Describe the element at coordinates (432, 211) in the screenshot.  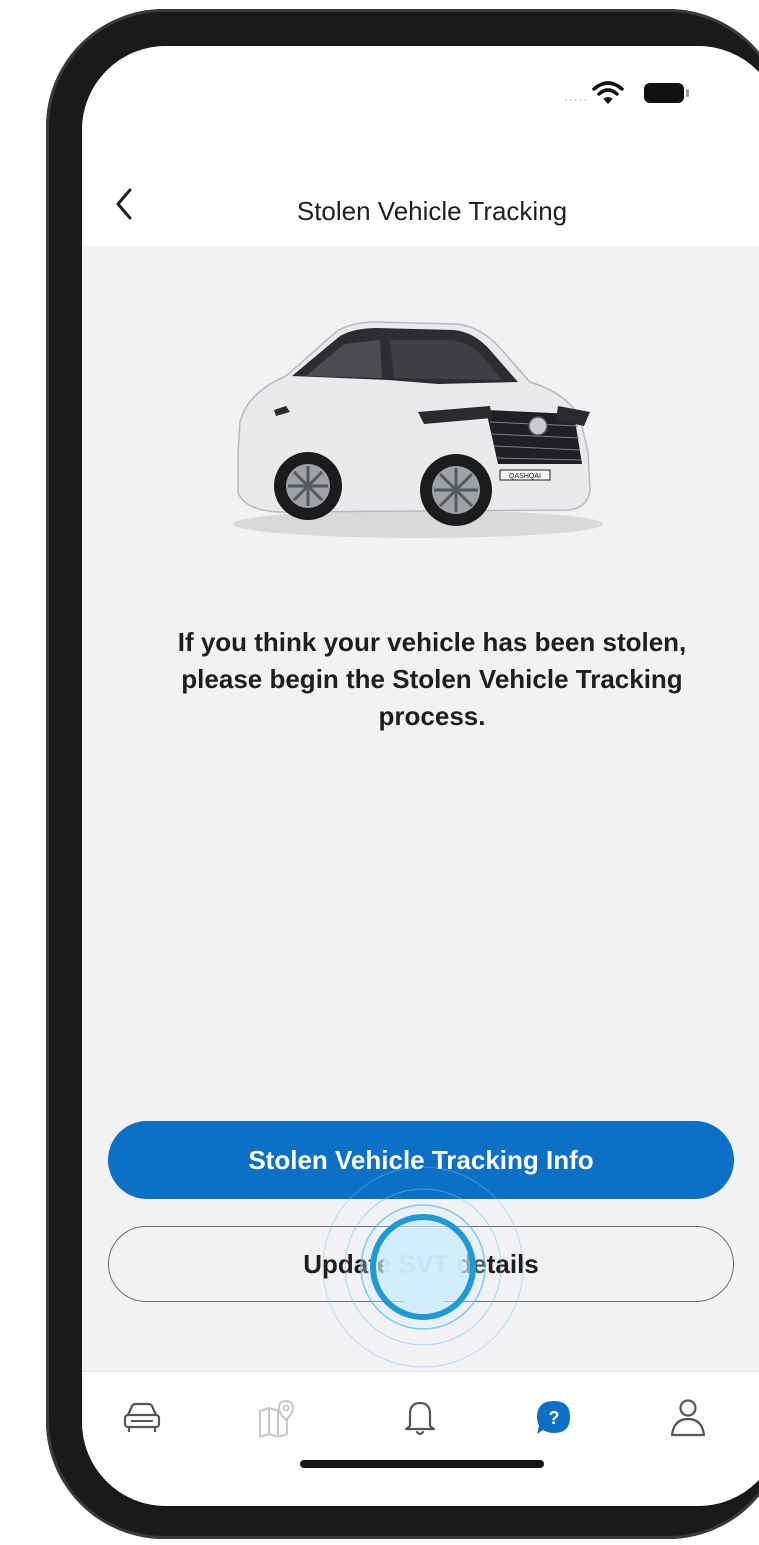
I see `page-title: Stolen Vehicle Tracking` at that location.